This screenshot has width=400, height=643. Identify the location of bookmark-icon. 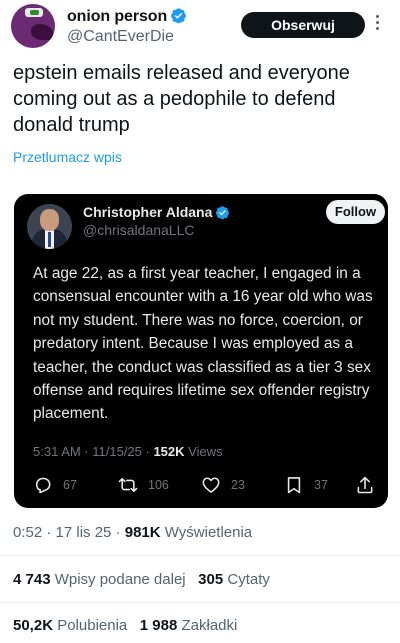
(294, 485).